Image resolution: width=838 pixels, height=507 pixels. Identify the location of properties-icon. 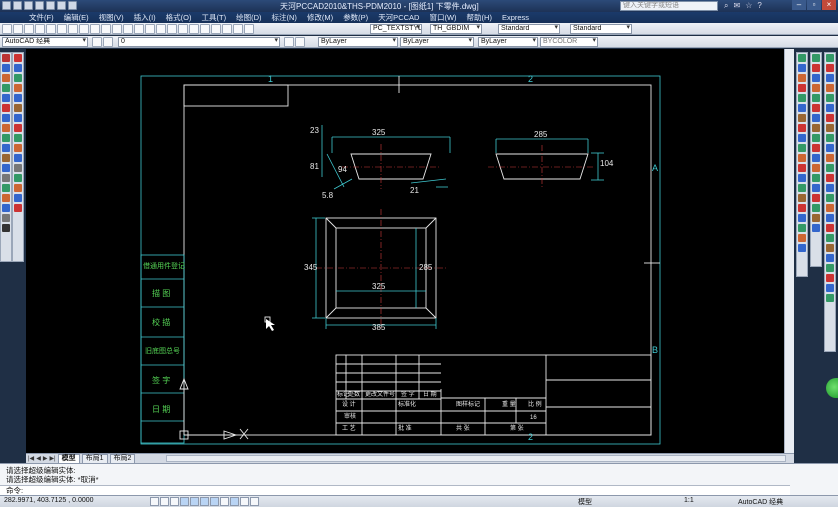
(183, 29).